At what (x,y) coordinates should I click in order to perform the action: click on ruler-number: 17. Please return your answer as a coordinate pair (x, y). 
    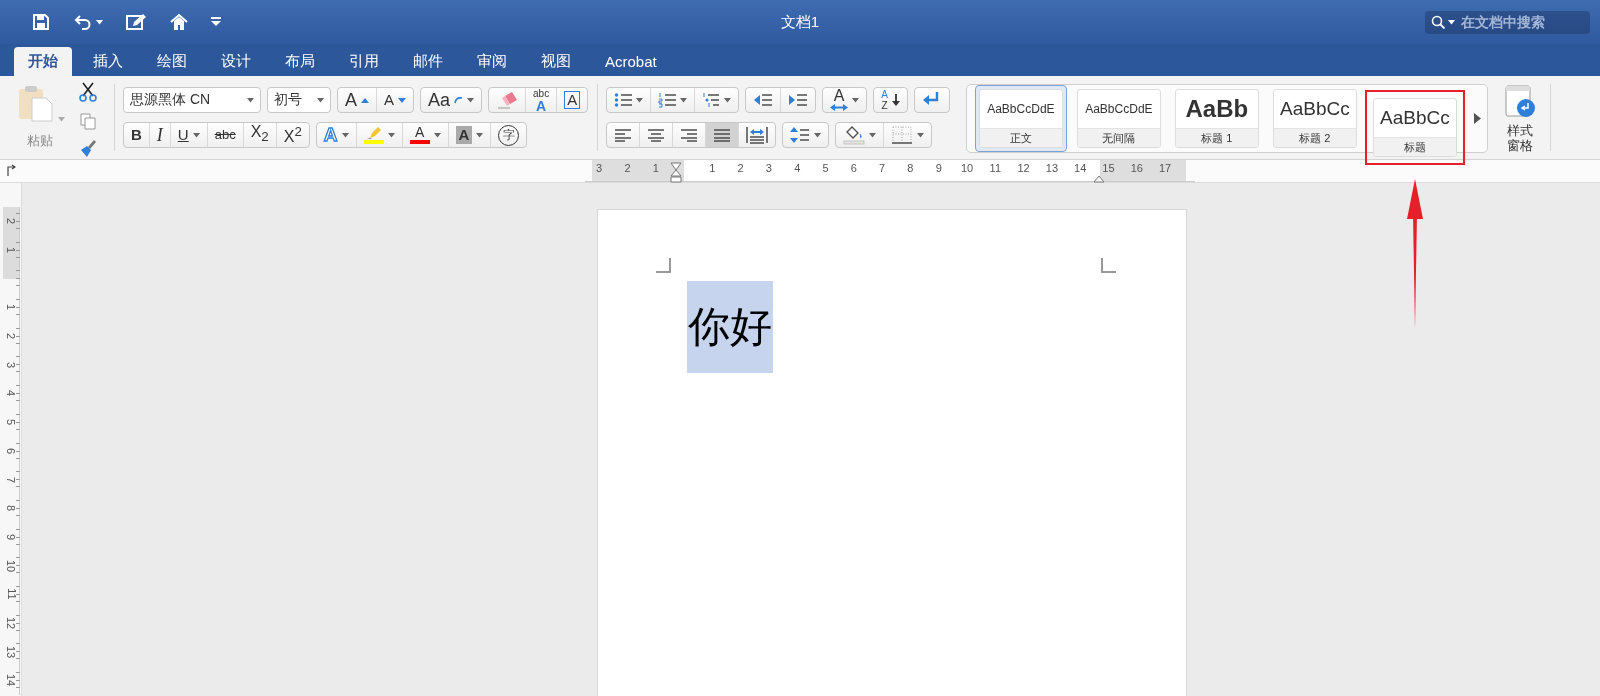
    Looking at the image, I should click on (1165, 168).